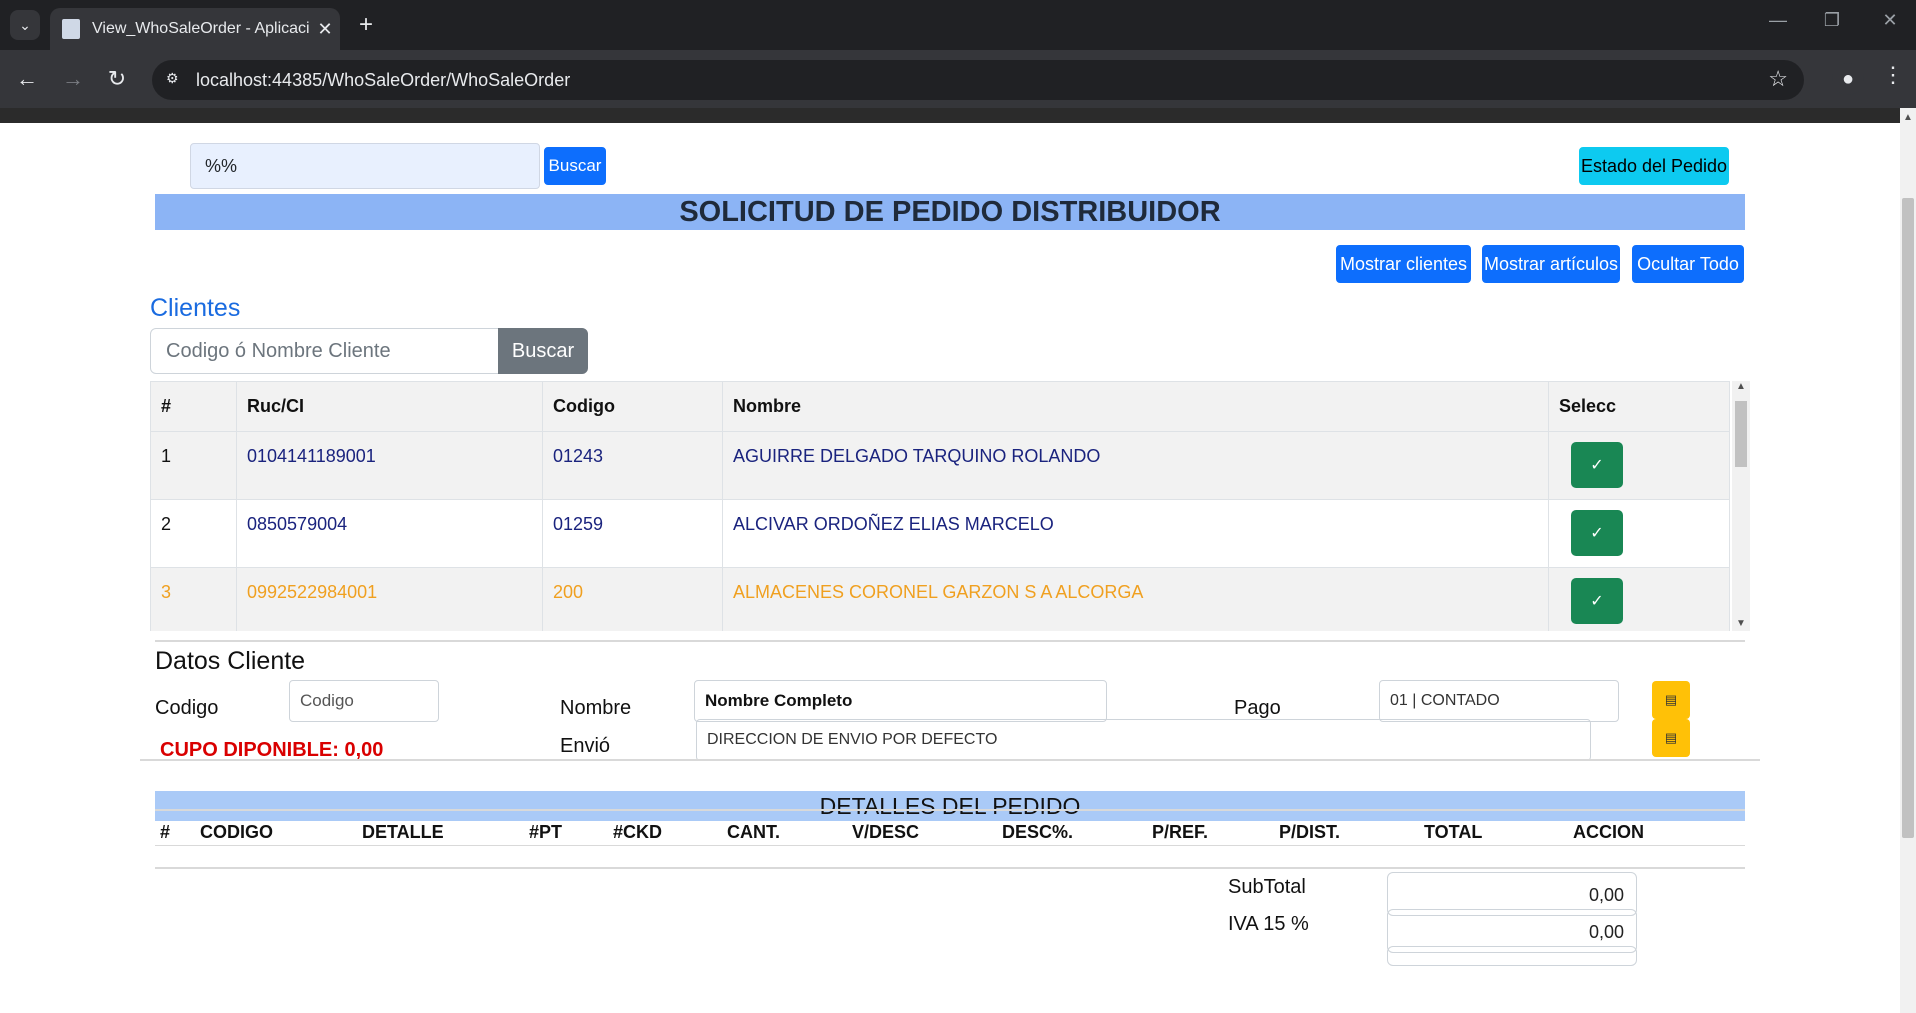  Describe the element at coordinates (27, 79) in the screenshot. I see `back-icon: ←` at that location.